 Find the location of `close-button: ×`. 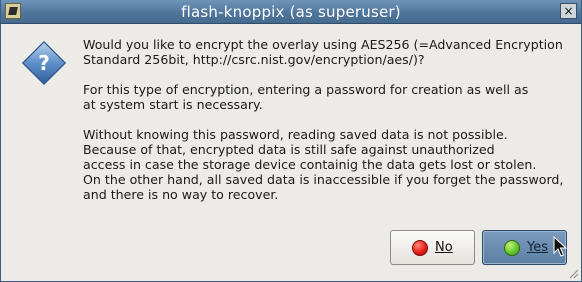

close-button: × is located at coordinates (568, 11).